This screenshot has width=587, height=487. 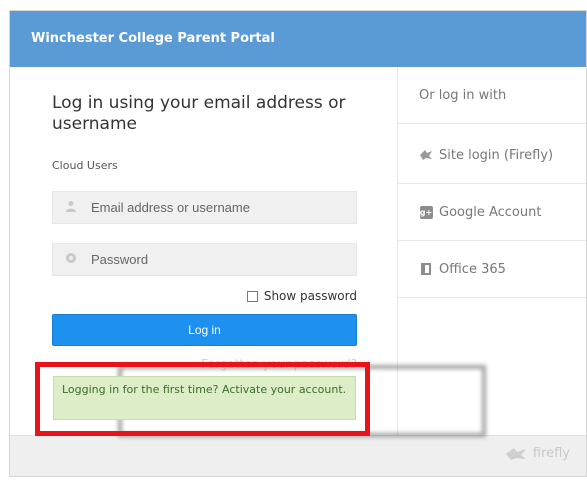 I want to click on google-plus-icon: g+, so click(x=426, y=212).